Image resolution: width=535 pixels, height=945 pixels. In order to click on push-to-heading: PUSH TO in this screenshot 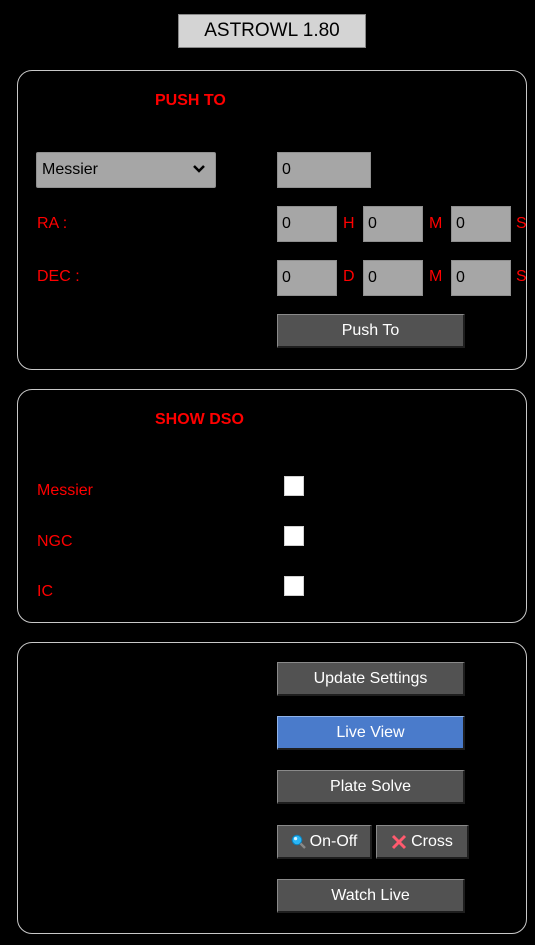, I will do `click(190, 100)`.